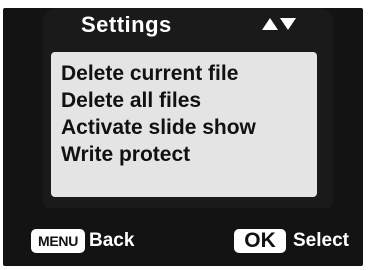  Describe the element at coordinates (279, 24) in the screenshot. I see `up-down-arrows-icon` at that location.